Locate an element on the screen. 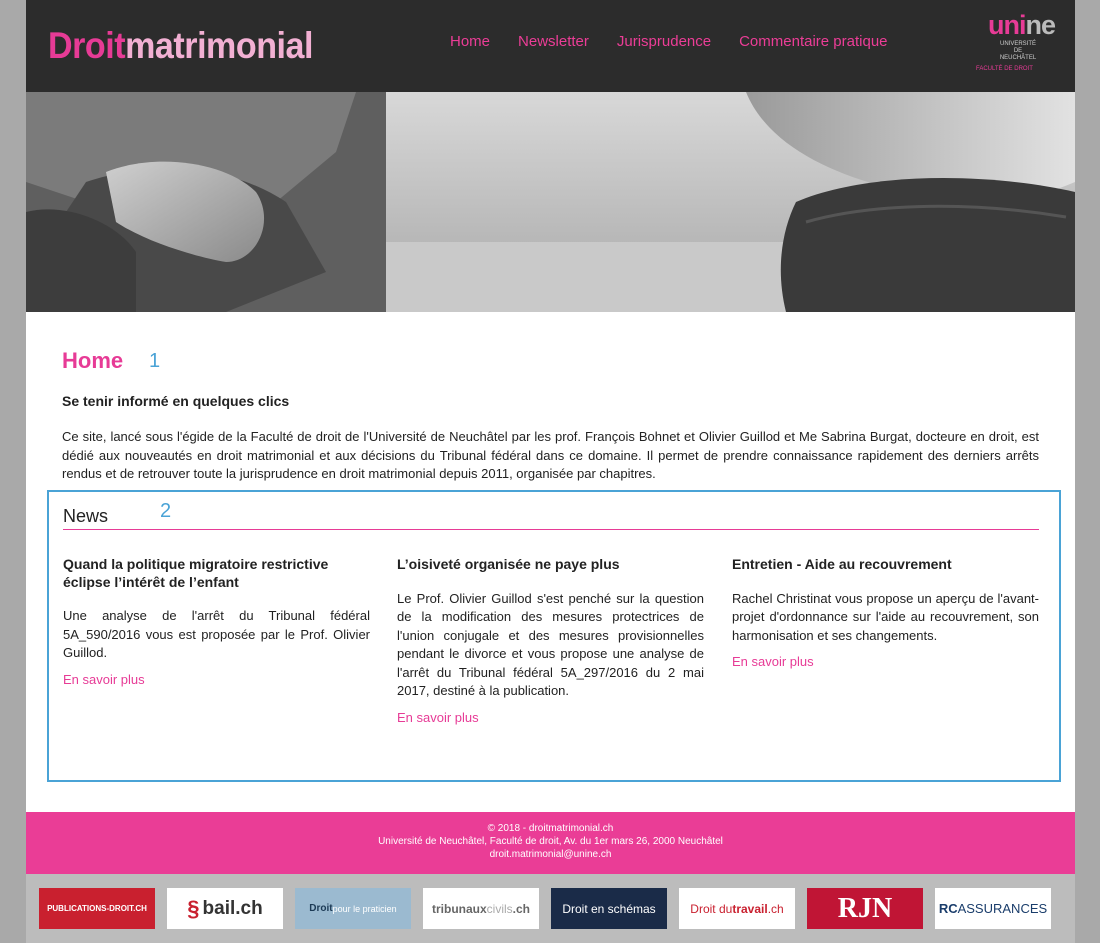  unine-word-ne: ne is located at coordinates (1040, 25).